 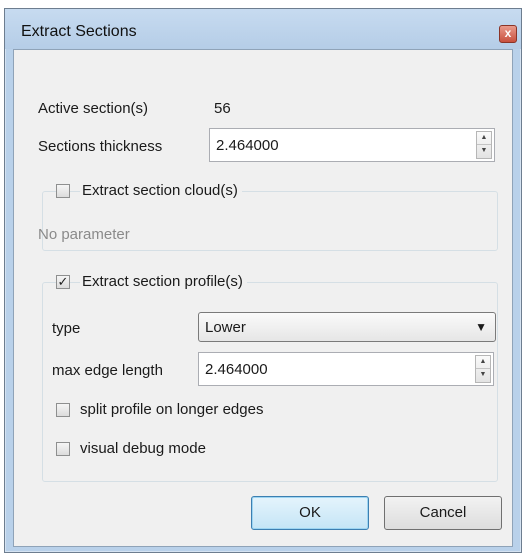 What do you see at coordinates (66, 328) in the screenshot?
I see `type-label: type` at bounding box center [66, 328].